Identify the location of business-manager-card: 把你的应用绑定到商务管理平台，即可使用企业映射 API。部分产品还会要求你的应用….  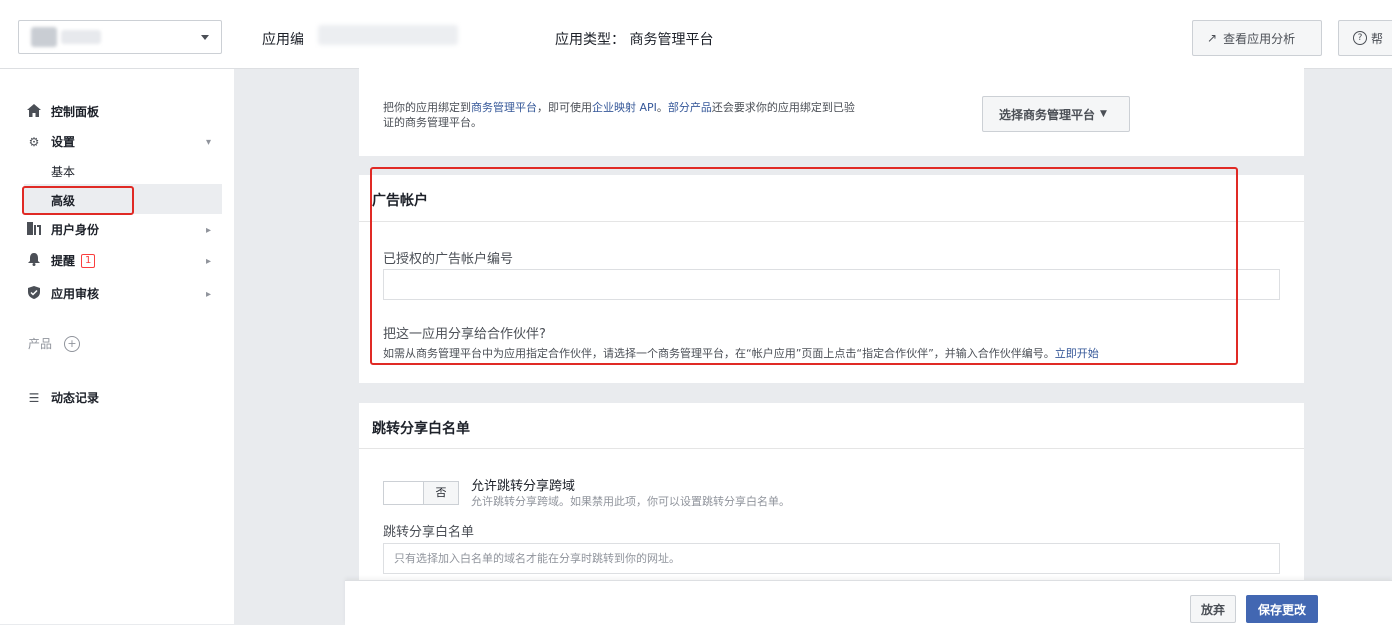
(831, 112).